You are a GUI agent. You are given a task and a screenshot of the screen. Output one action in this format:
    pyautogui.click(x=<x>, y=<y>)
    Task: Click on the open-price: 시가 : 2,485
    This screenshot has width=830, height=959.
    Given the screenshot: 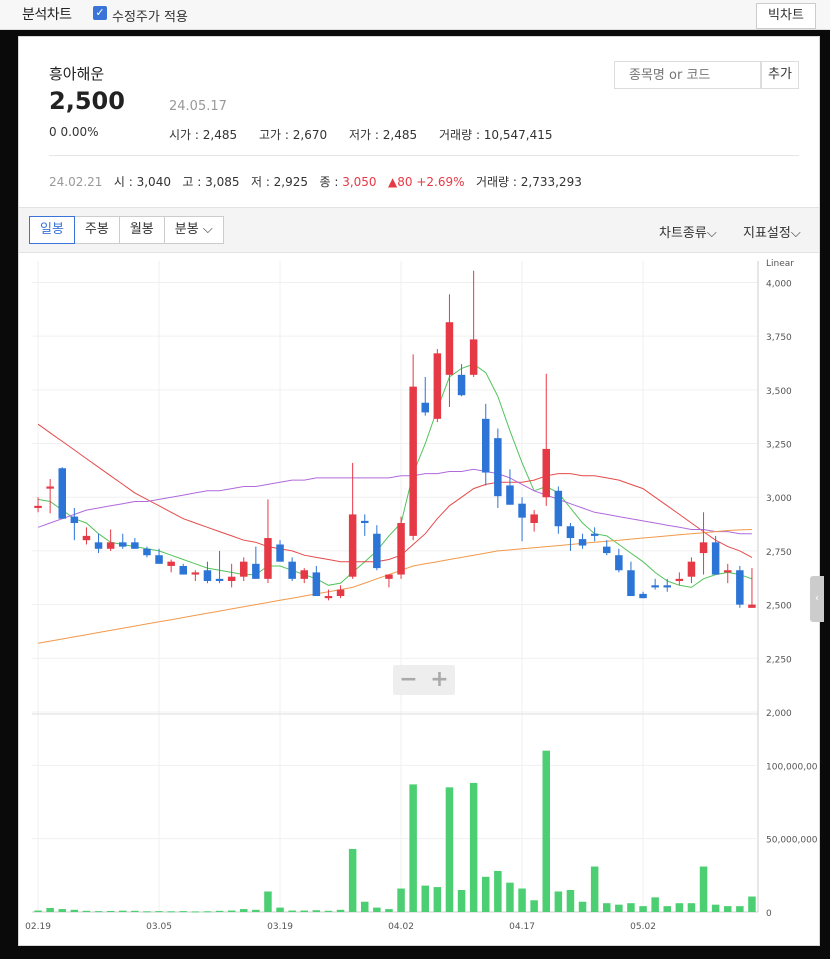 What is the action you would take?
    pyautogui.click(x=203, y=135)
    